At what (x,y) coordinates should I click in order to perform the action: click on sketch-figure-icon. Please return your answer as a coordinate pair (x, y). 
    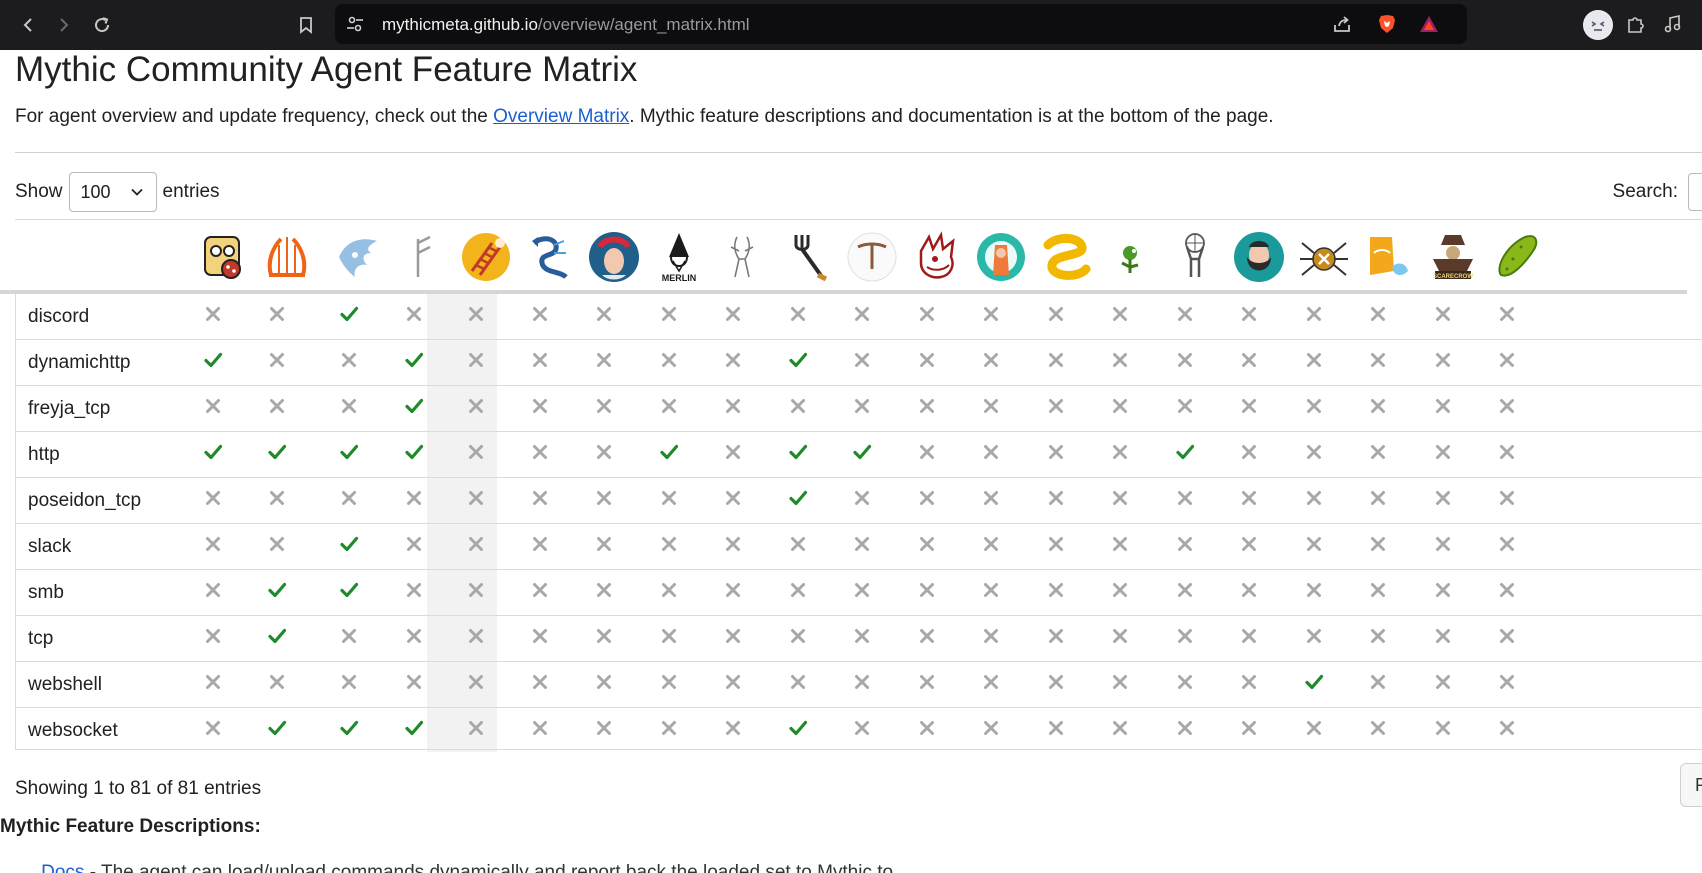
    Looking at the image, I should click on (743, 257).